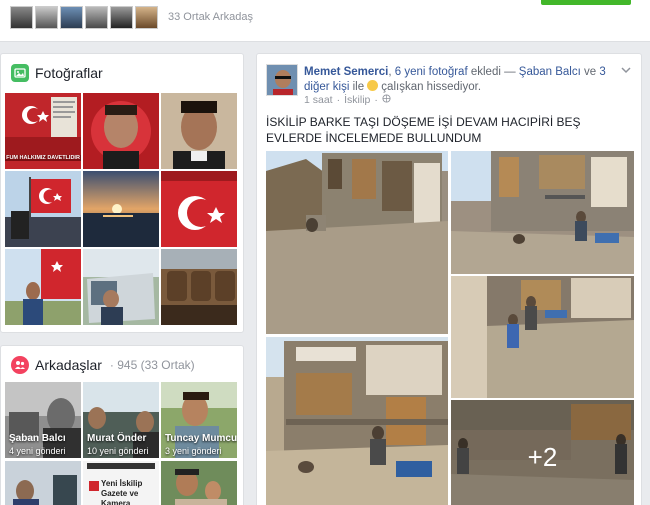 The height and width of the screenshot is (505, 650). I want to click on friend-posts: 3 yeni gönderi, so click(193, 451).